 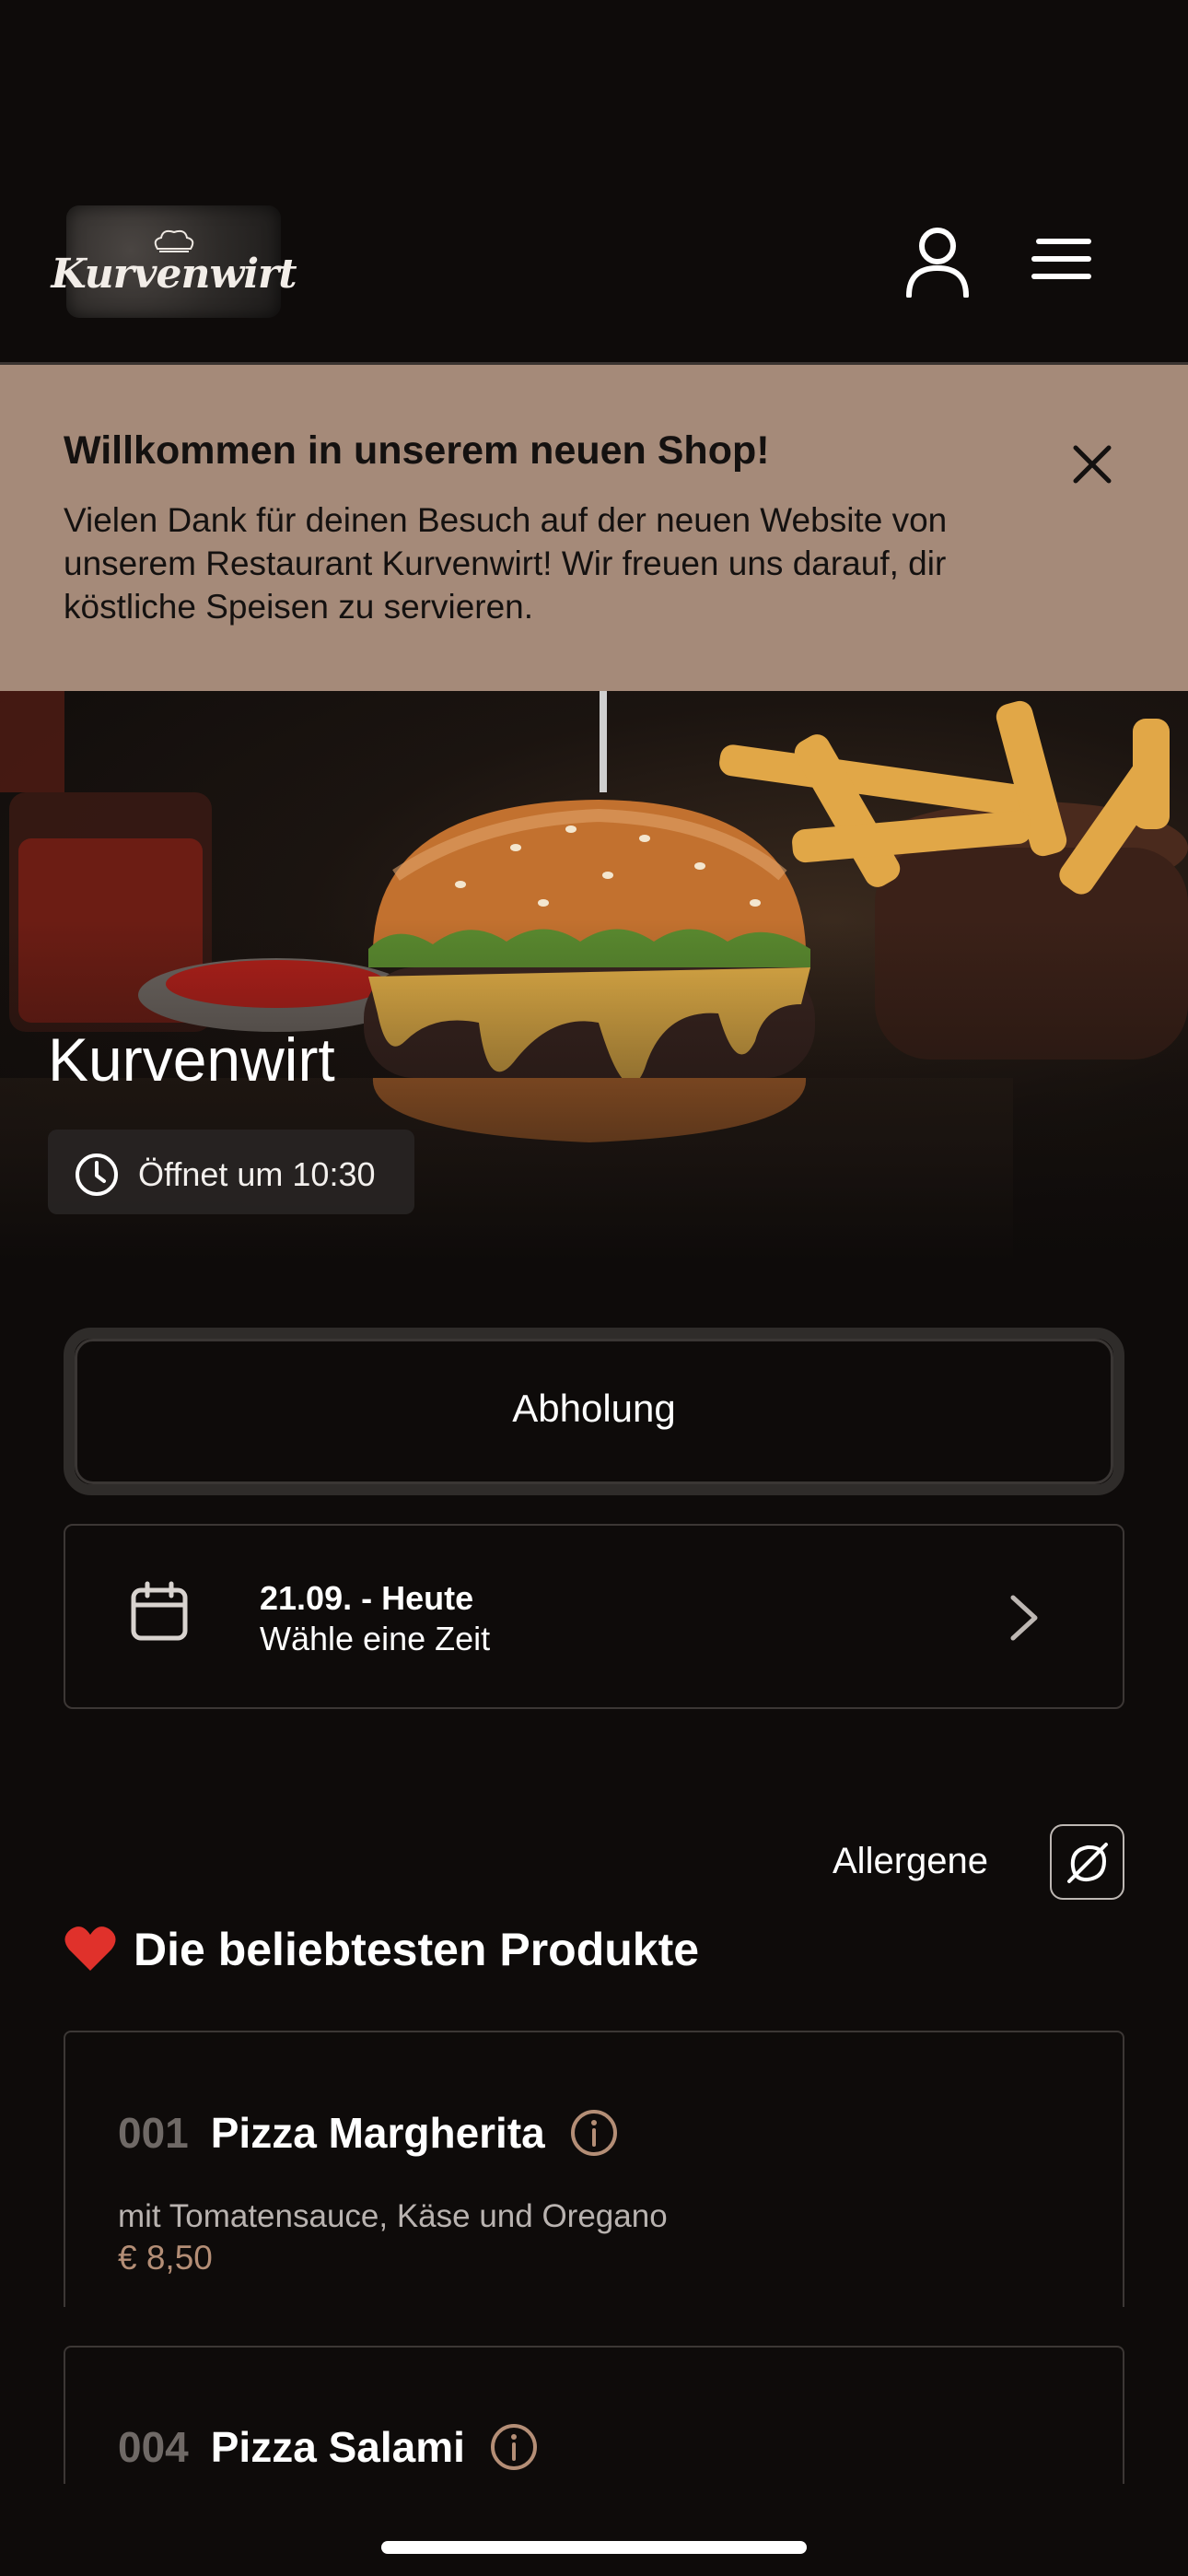 What do you see at coordinates (191, 1059) in the screenshot?
I see `restaurant-name: Kurvenwirt` at bounding box center [191, 1059].